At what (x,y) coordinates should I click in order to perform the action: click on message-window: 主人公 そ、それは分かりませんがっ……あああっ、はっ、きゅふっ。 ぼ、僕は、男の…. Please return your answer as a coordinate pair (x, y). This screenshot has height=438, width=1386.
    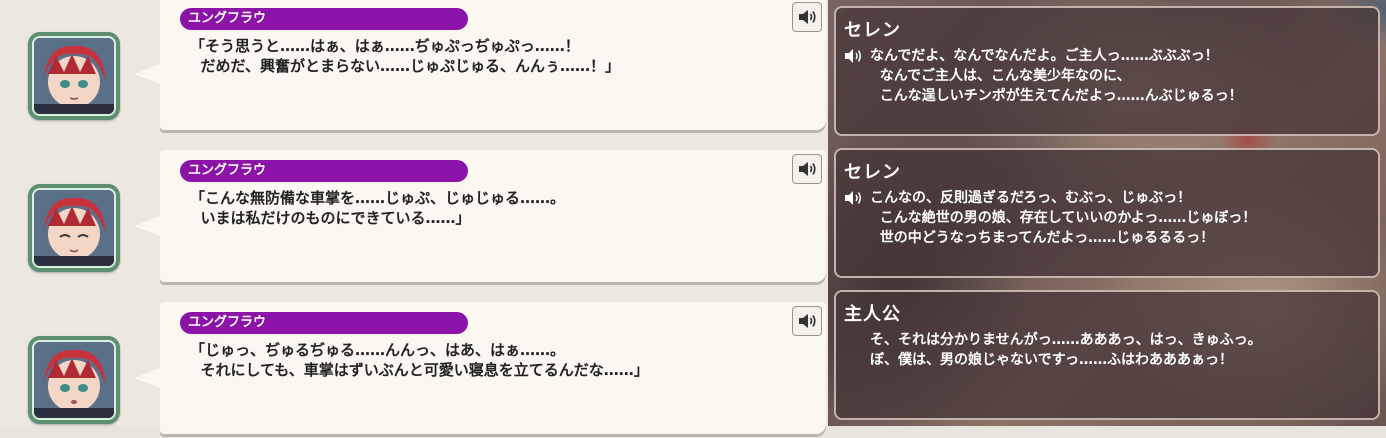
    Looking at the image, I should click on (1107, 355).